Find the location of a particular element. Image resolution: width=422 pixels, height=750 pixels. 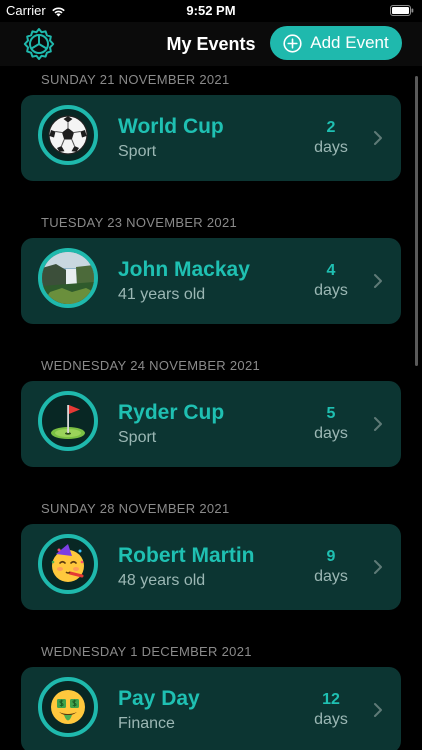

add-event-button: Add Event is located at coordinates (336, 43).